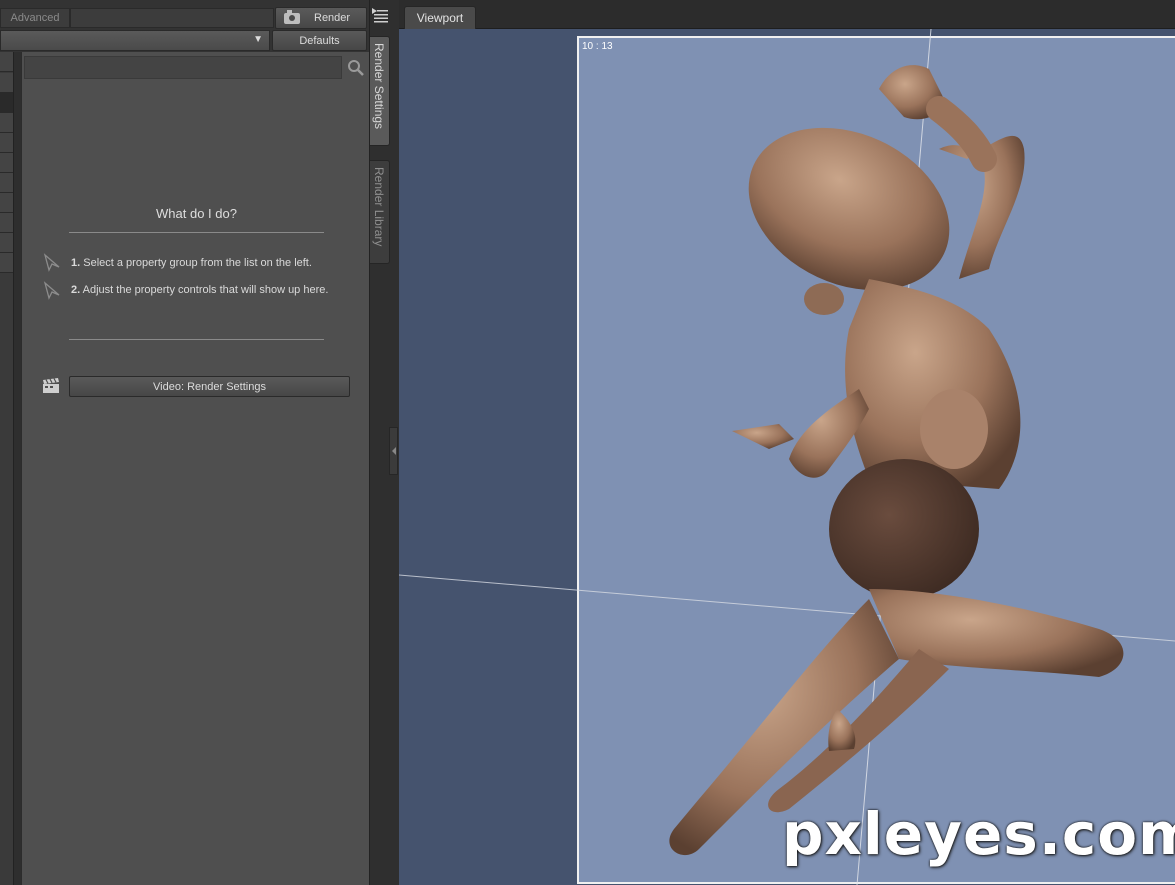 This screenshot has width=1175, height=885. I want to click on search-input, so click(183, 67).